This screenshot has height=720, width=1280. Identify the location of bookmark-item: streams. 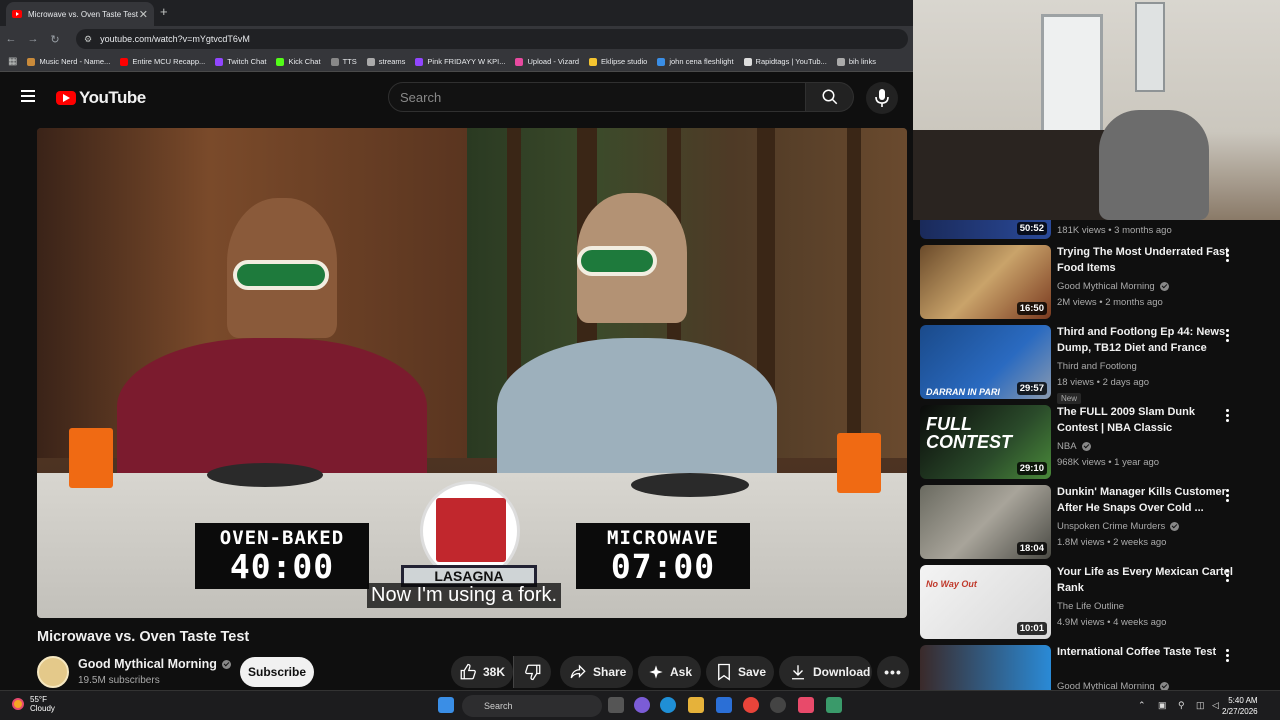
(385, 61).